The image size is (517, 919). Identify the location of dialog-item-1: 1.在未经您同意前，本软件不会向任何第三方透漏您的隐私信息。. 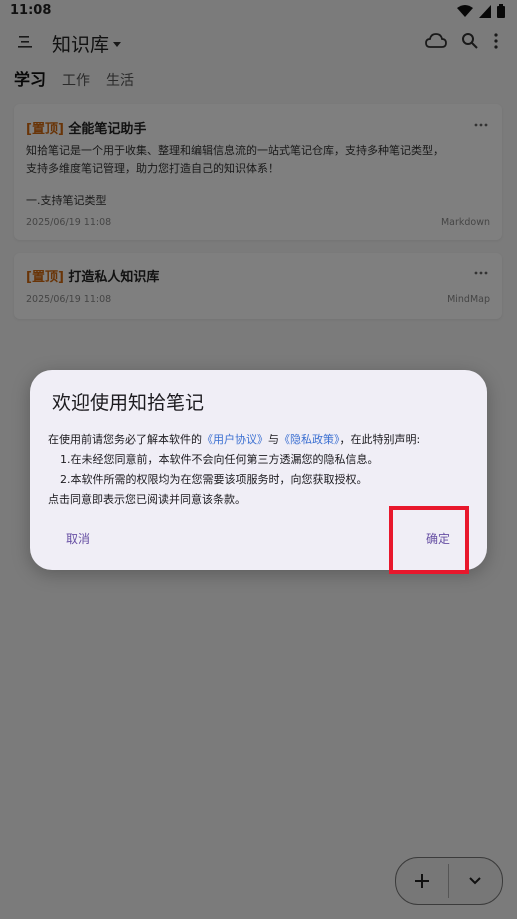
(219, 459).